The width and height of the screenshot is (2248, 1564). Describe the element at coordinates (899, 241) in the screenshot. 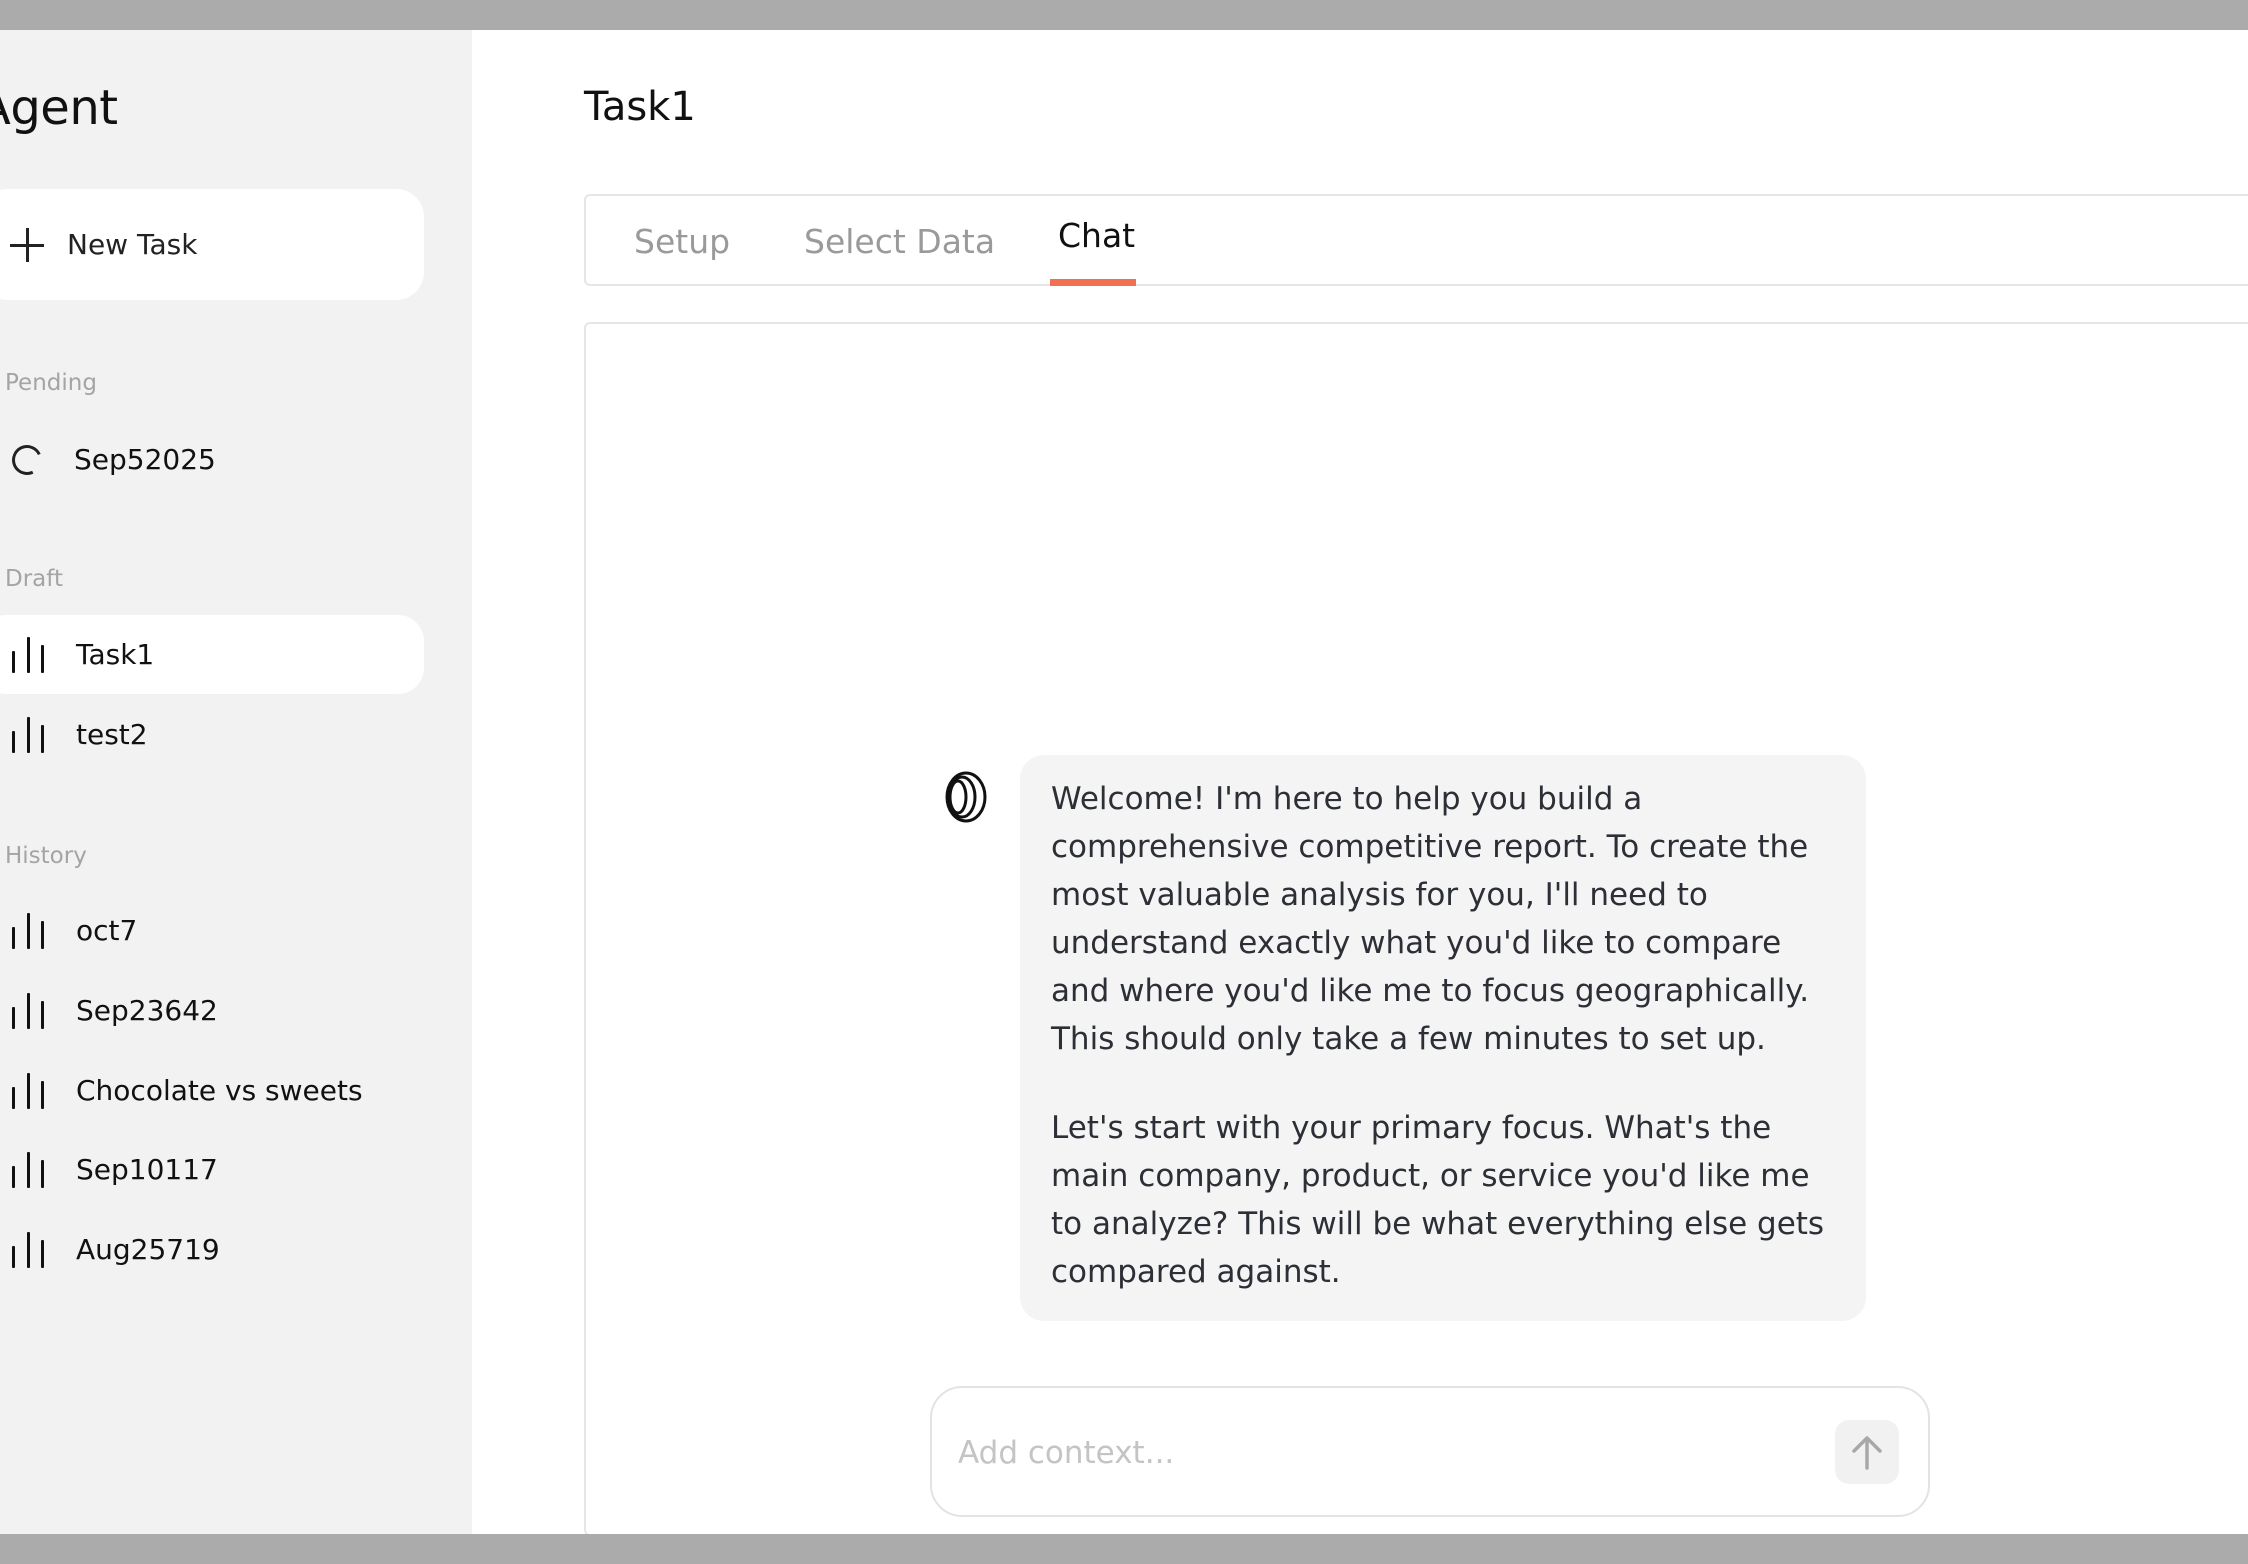

I see `tab-select-data: Select Data` at that location.